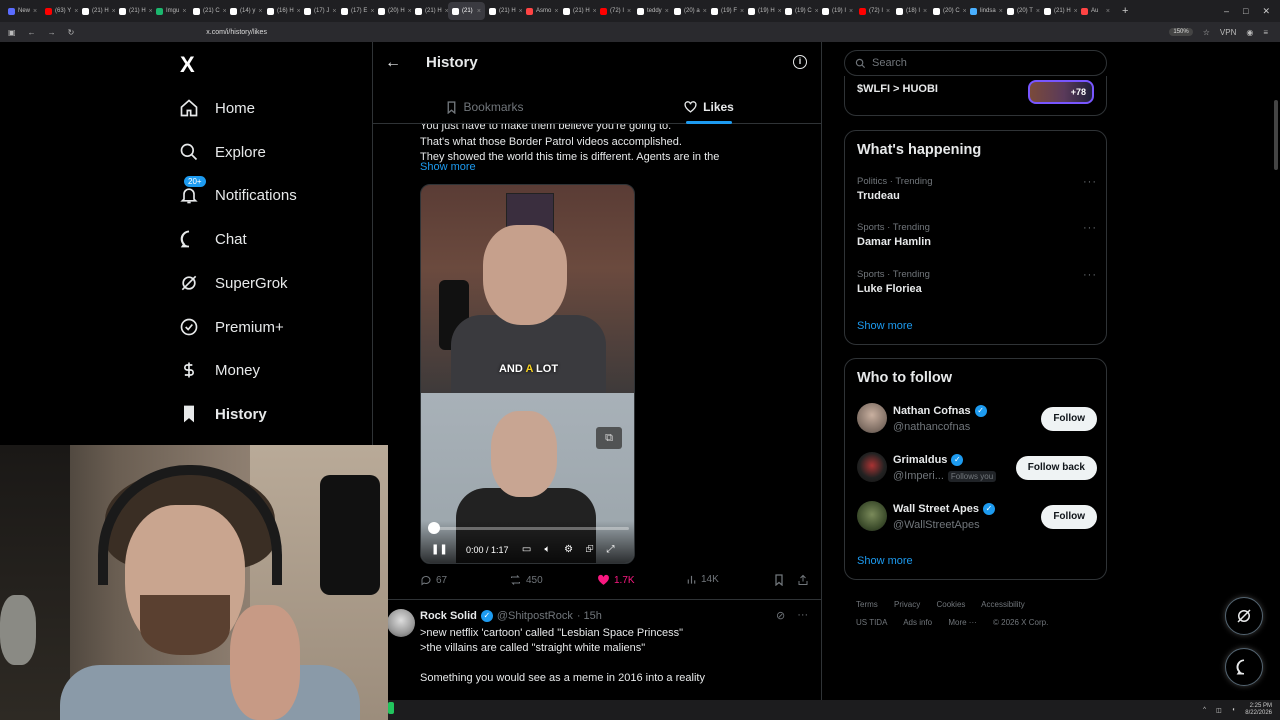 Image resolution: width=1280 pixels, height=720 pixels. Describe the element at coordinates (466, 11) in the screenshot. I see `browser-tab: (21) ×` at that location.